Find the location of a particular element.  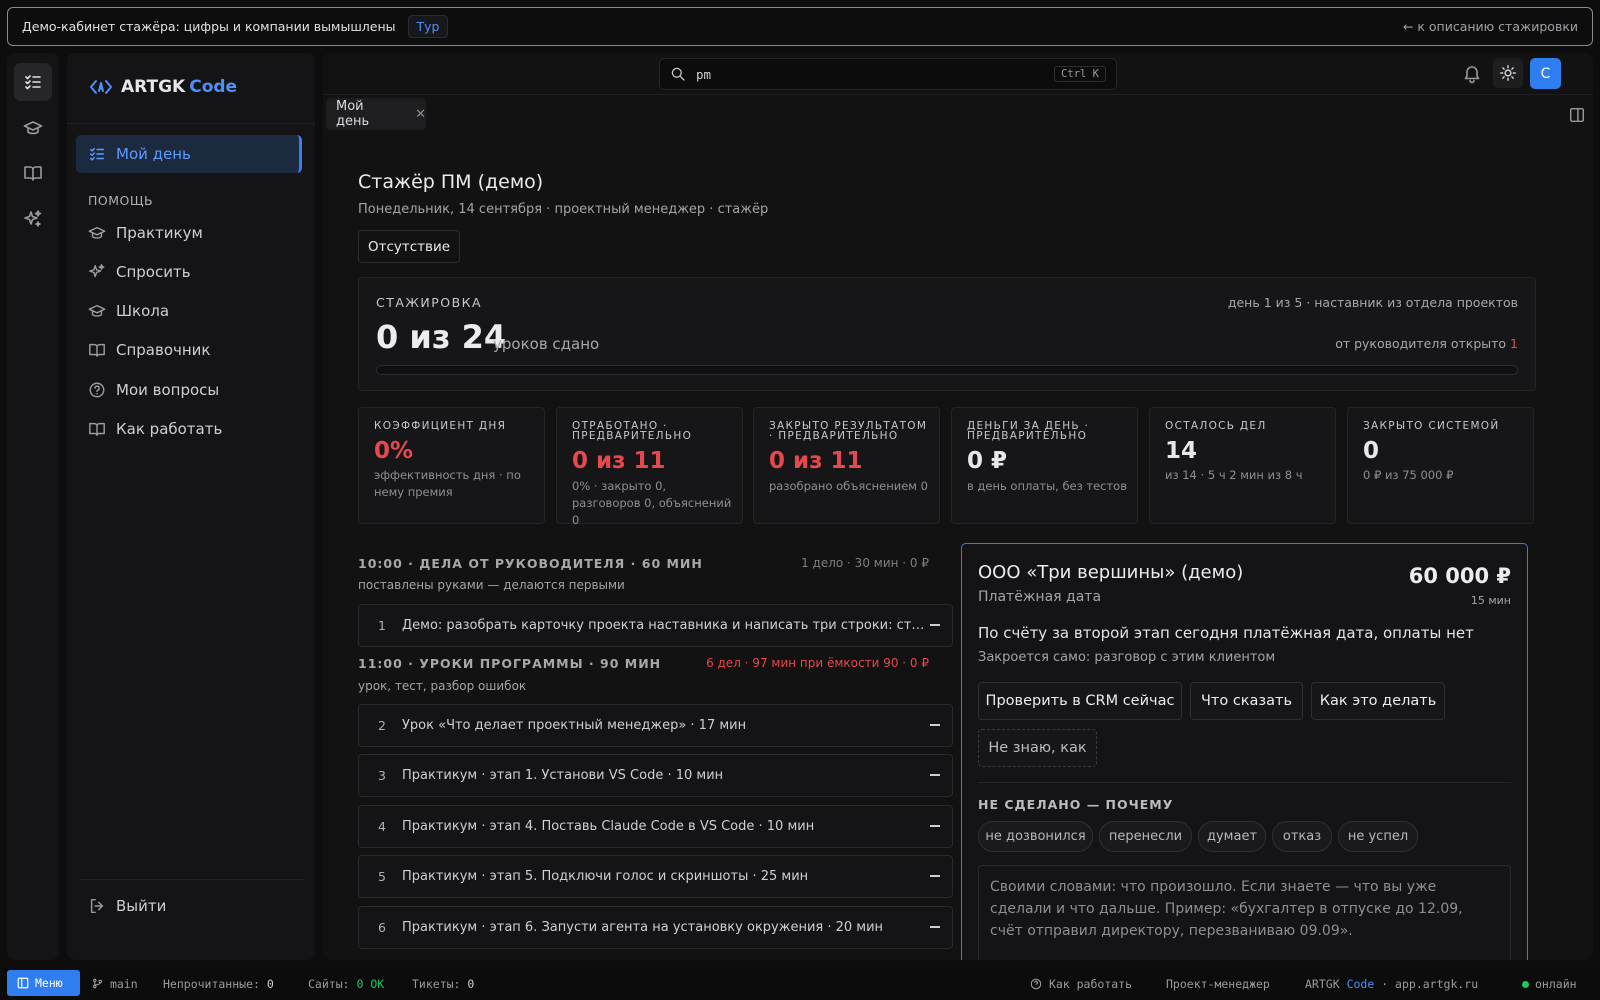

online-status: онлайн is located at coordinates (1549, 984).